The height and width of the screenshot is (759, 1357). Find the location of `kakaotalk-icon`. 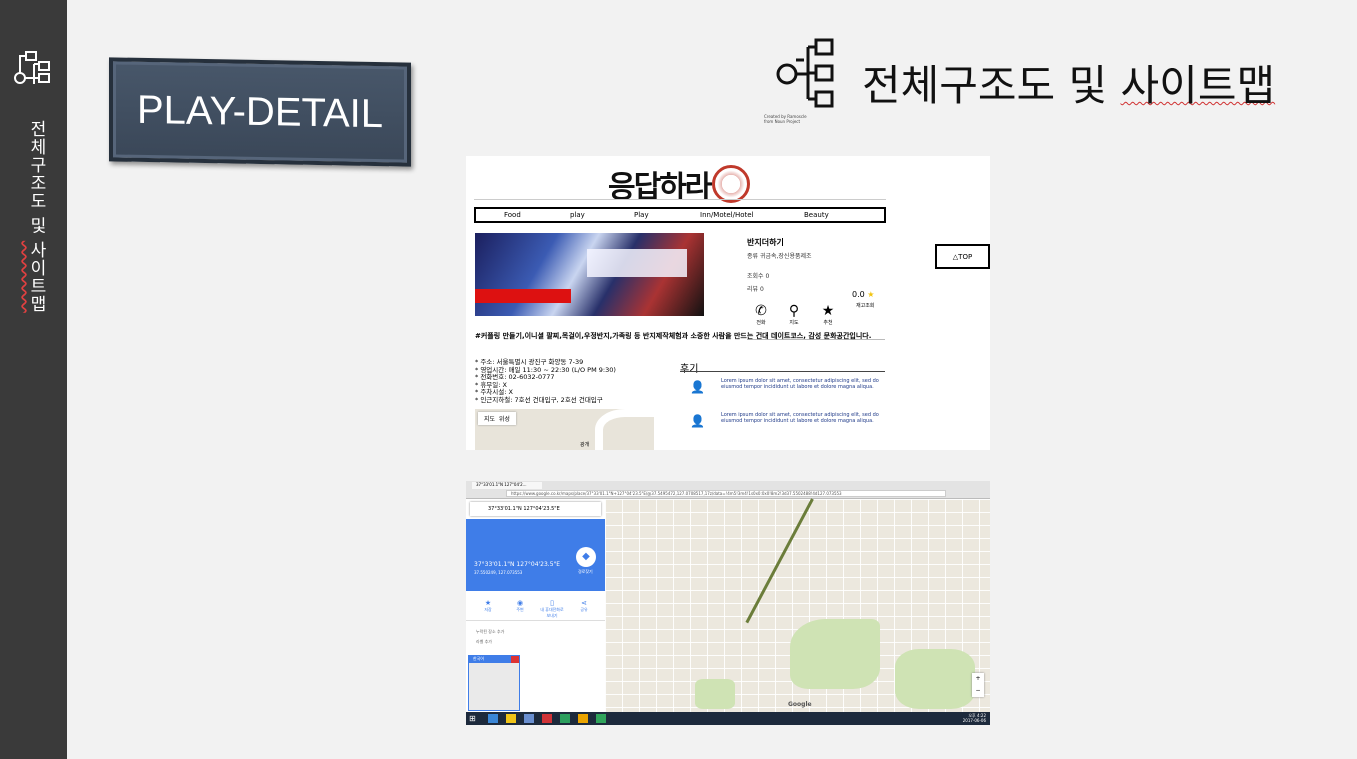

kakaotalk-icon is located at coordinates (511, 718).